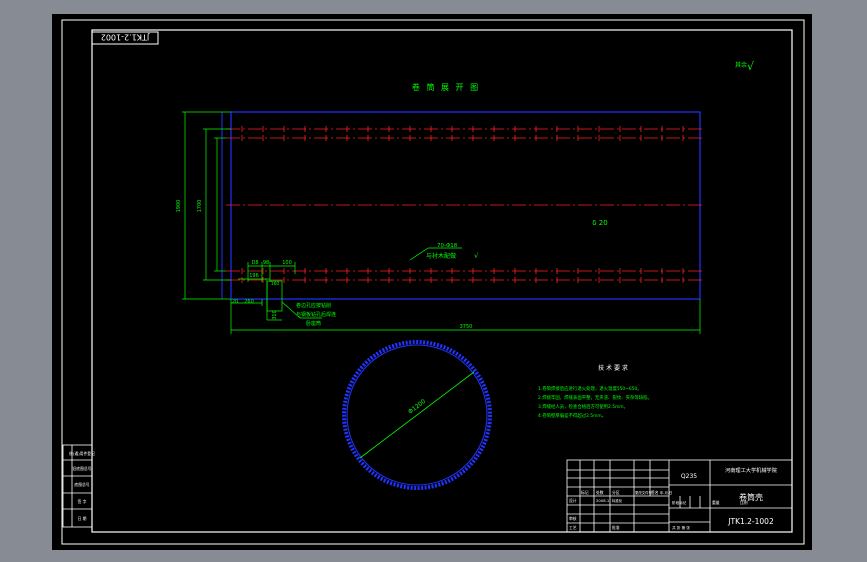 The height and width of the screenshot is (562, 867). What do you see at coordinates (235, 302) in the screenshot?
I see `dim-20: 20` at bounding box center [235, 302].